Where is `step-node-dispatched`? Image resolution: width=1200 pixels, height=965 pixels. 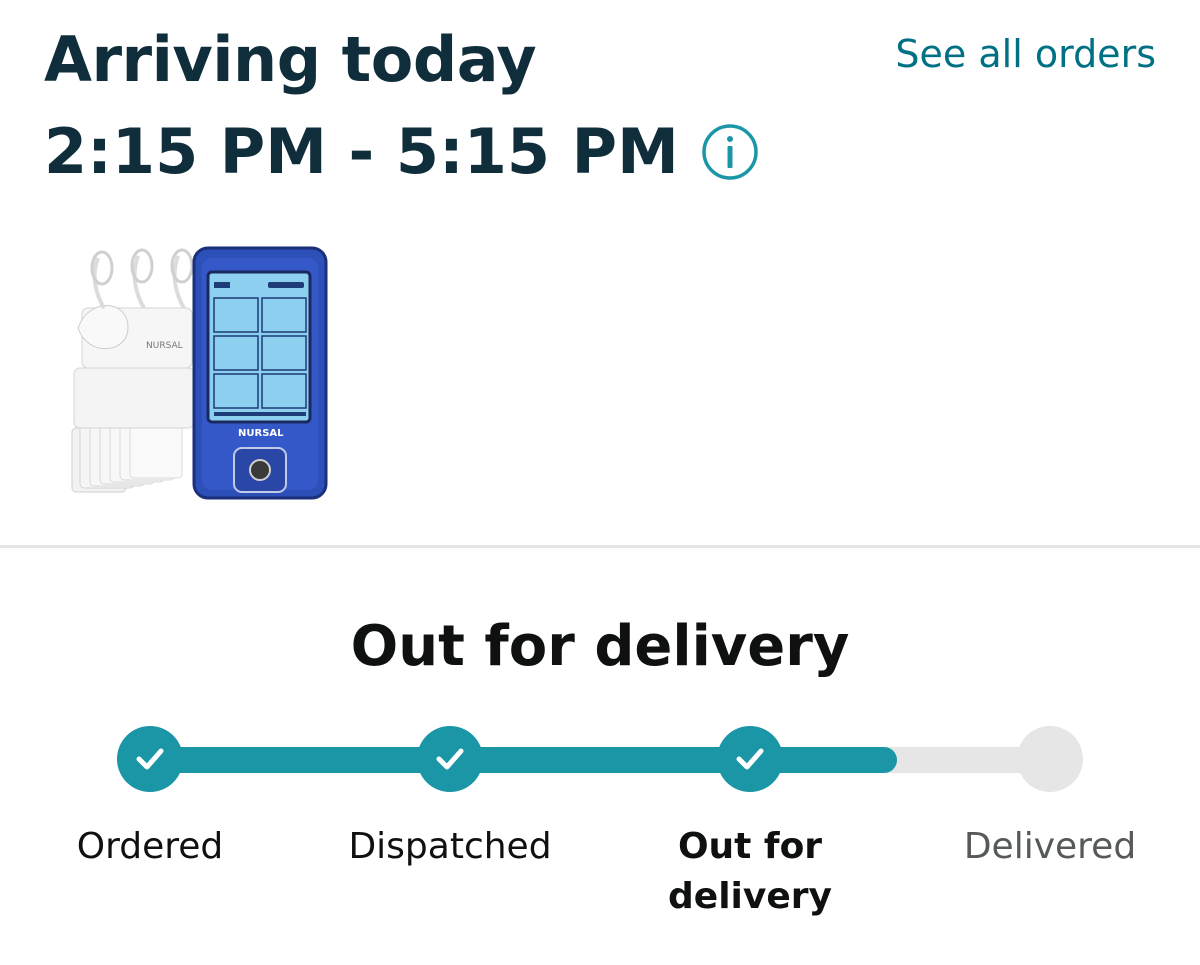 step-node-dispatched is located at coordinates (450, 759).